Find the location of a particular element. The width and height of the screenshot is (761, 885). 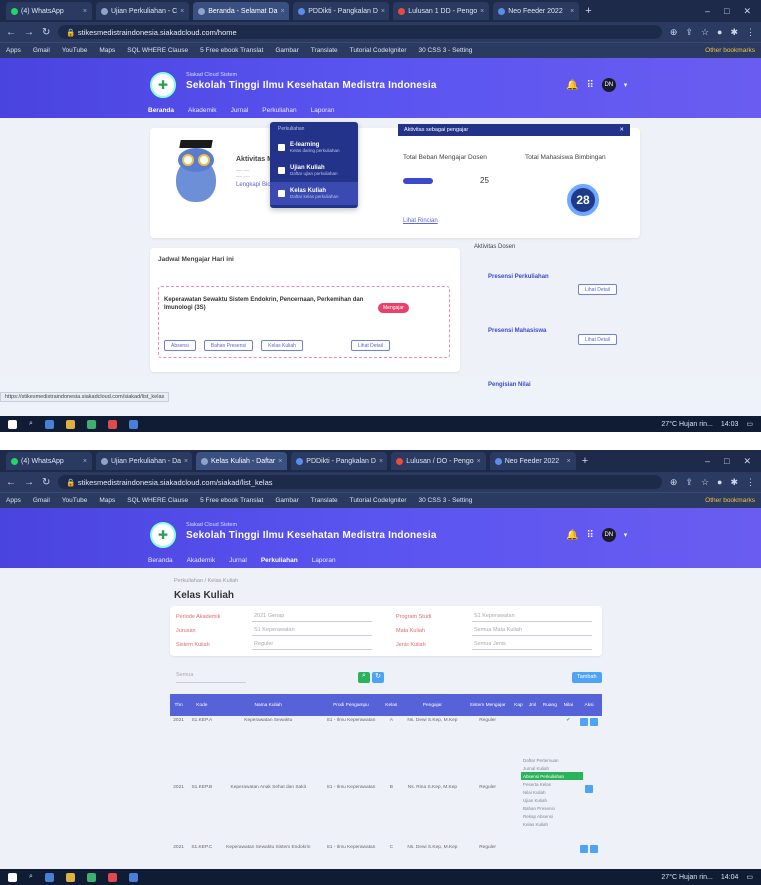

clock-text: 14:04 is located at coordinates (730, 877).